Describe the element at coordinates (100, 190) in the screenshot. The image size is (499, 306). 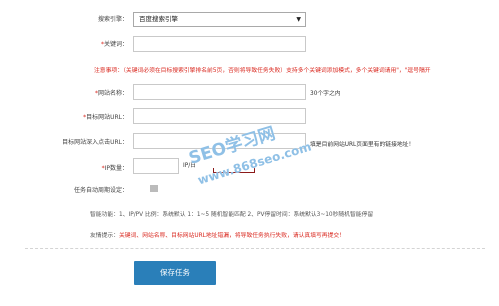
I see `period-label: 任务自动周期设定：` at that location.